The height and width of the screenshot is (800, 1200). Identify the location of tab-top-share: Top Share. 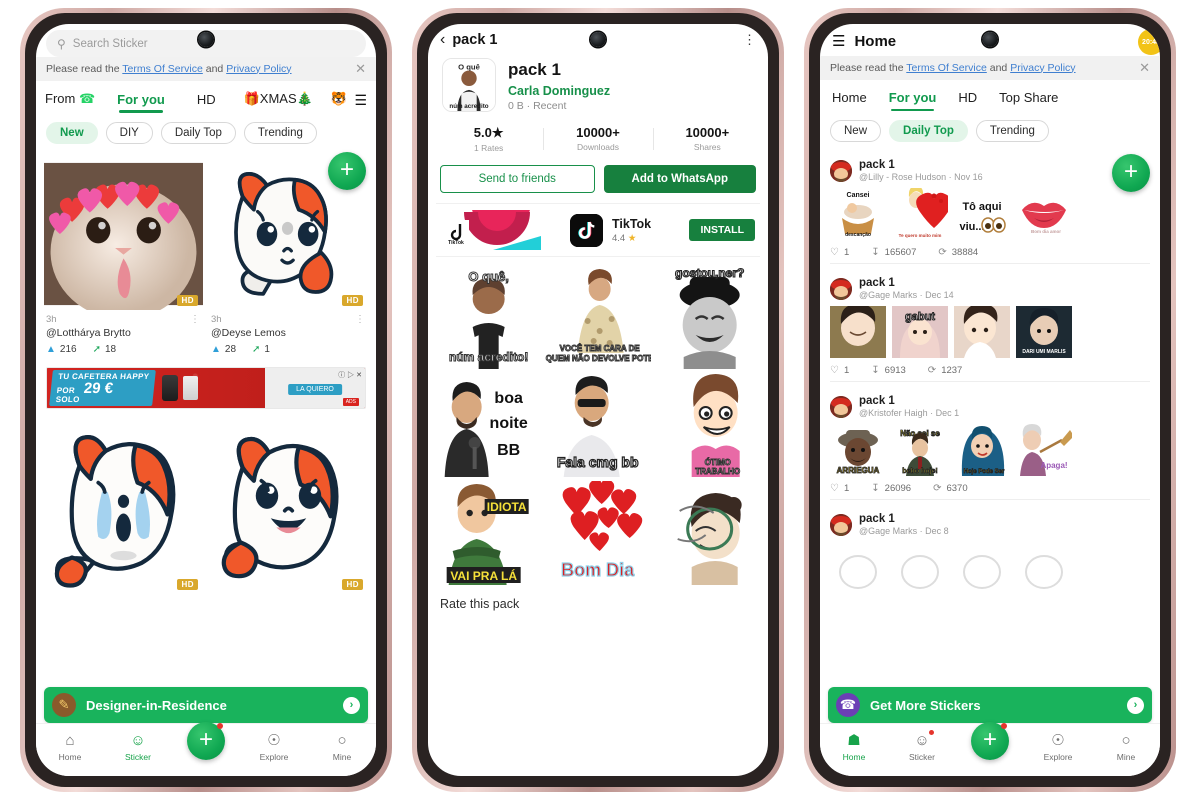
(1028, 98).